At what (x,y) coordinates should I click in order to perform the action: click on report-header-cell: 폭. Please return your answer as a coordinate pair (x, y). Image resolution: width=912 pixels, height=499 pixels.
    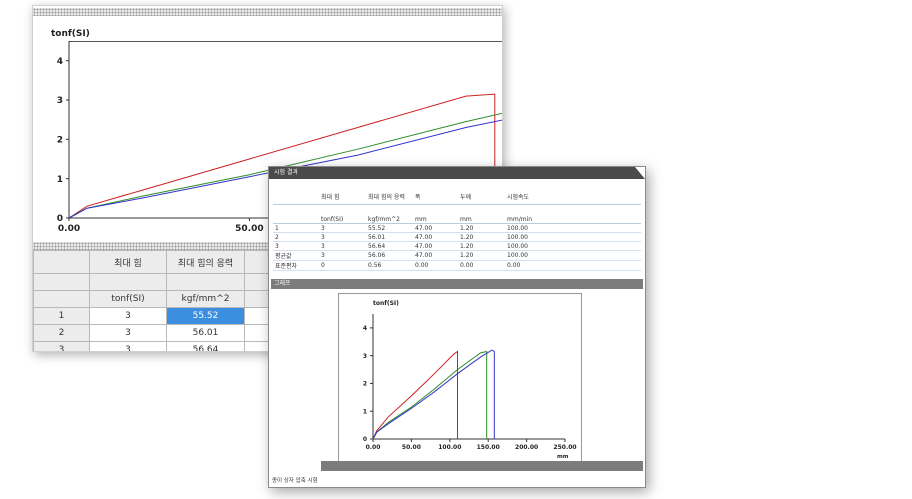
    Looking at the image, I should click on (435, 197).